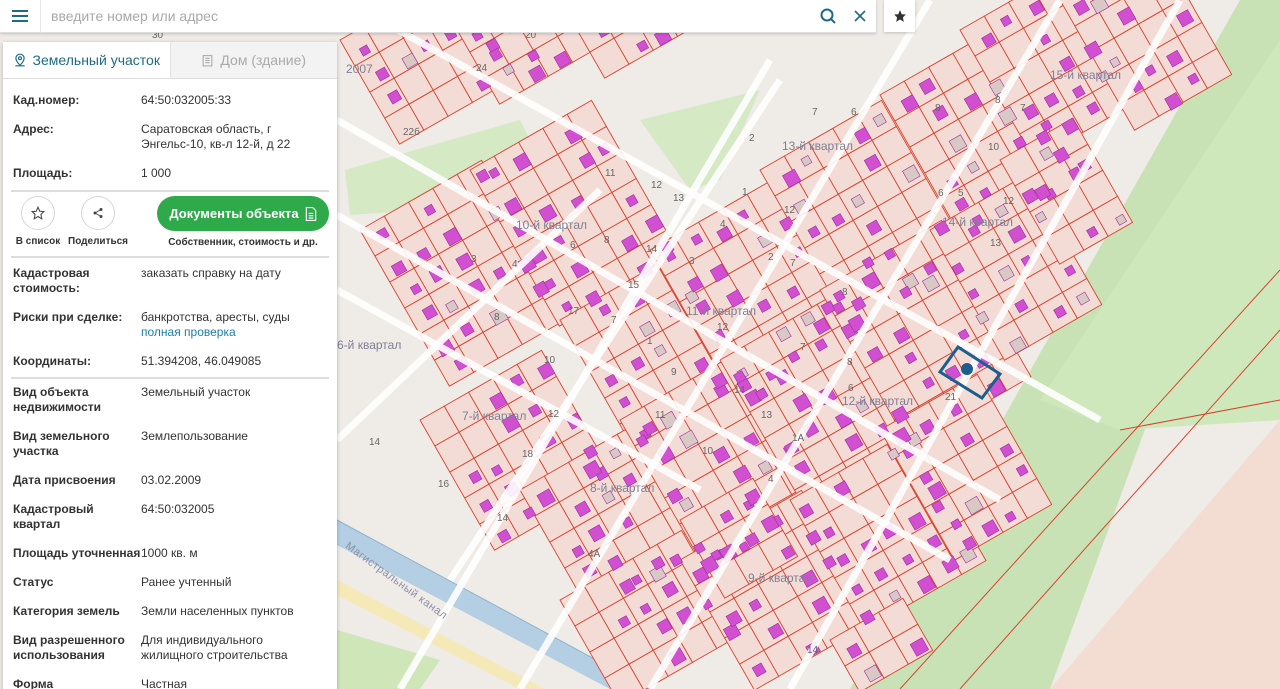  Describe the element at coordinates (37, 524) in the screenshot. I see `property-label-line2: квартал` at that location.